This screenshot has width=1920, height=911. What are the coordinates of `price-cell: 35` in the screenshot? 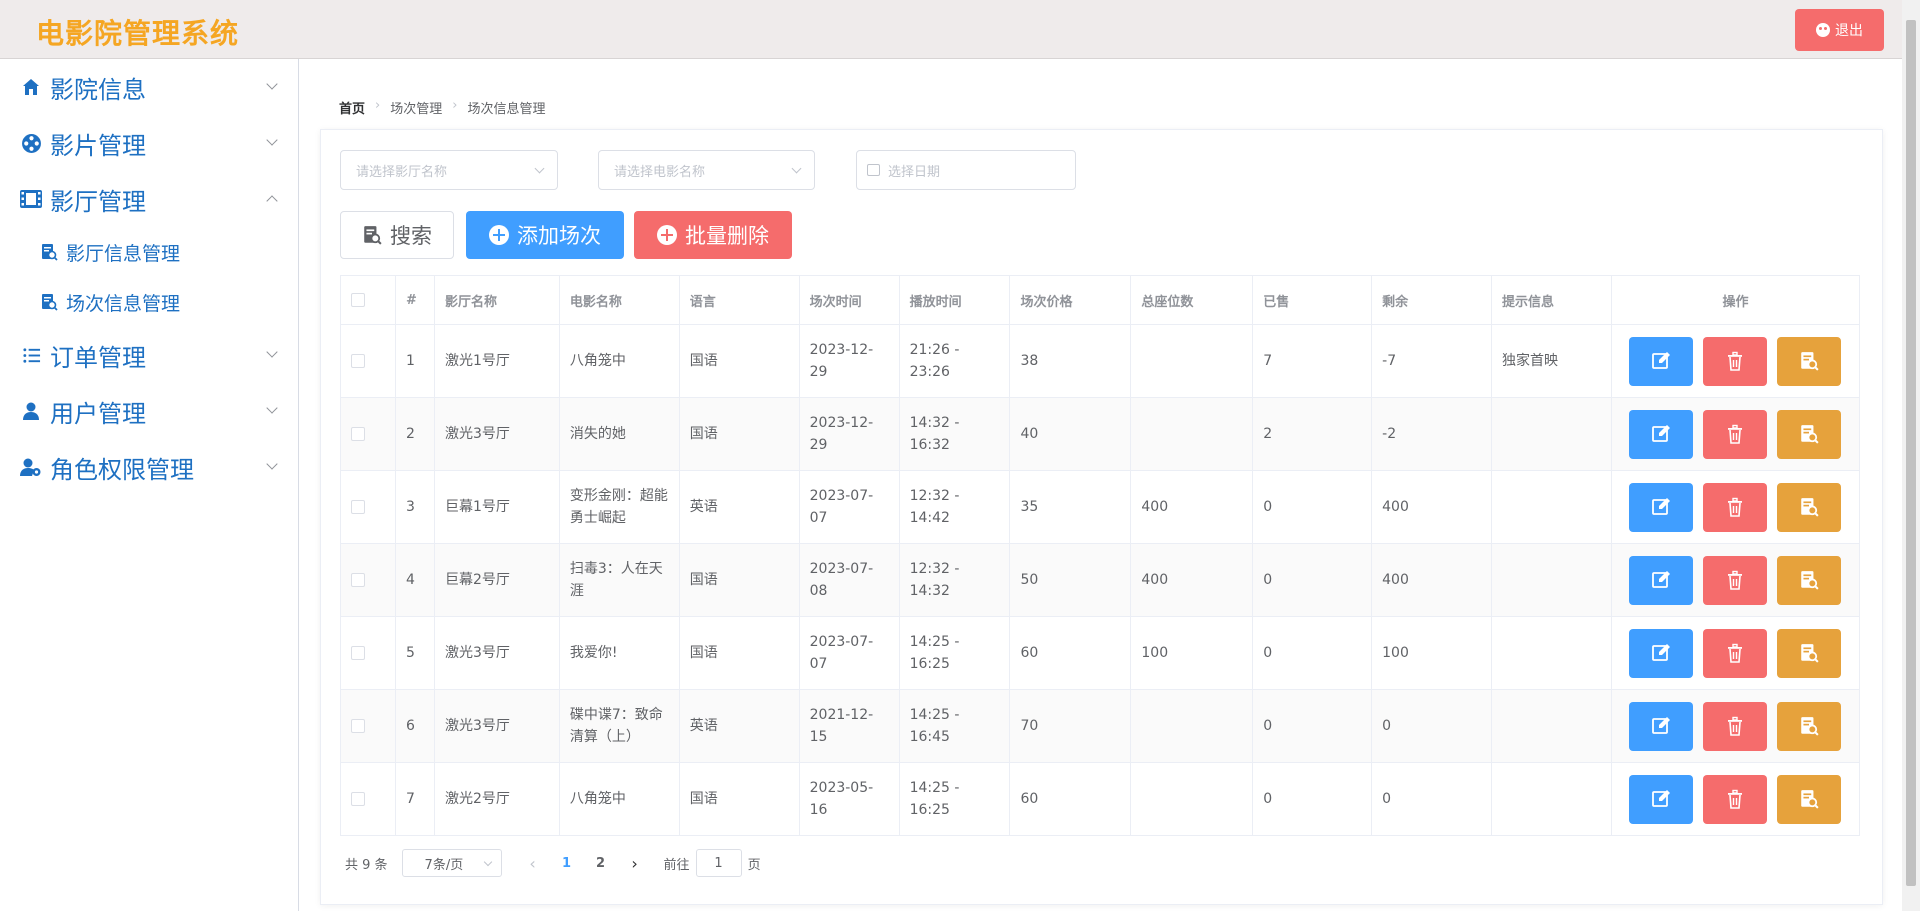 It's located at (1070, 507).